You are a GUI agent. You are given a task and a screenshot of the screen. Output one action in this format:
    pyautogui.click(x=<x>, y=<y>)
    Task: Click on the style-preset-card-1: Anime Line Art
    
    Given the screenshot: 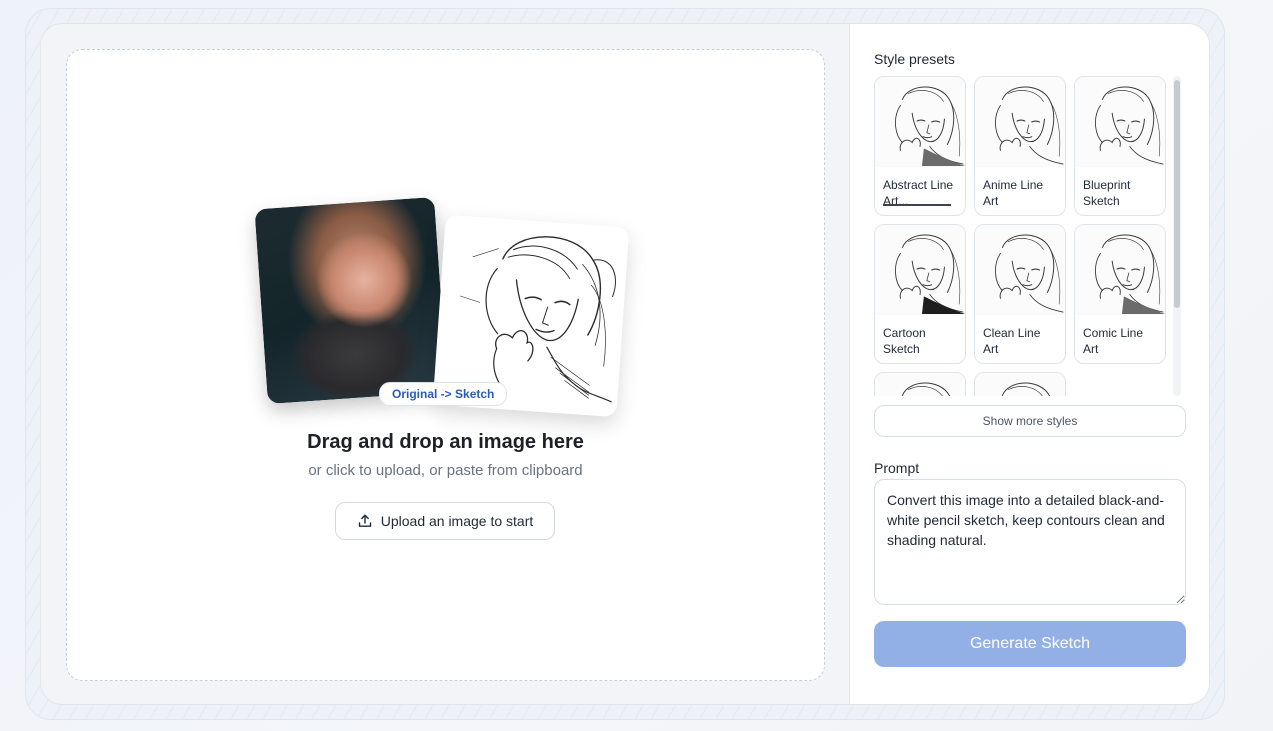 What is the action you would take?
    pyautogui.click(x=1020, y=146)
    